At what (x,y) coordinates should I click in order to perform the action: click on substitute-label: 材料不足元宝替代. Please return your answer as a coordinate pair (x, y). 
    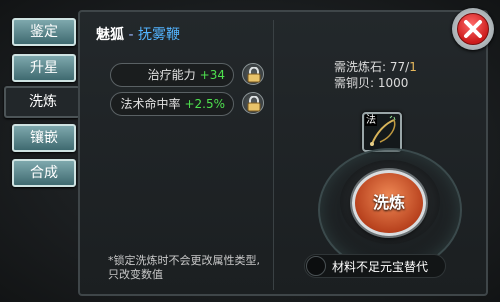
    Looking at the image, I should click on (380, 267).